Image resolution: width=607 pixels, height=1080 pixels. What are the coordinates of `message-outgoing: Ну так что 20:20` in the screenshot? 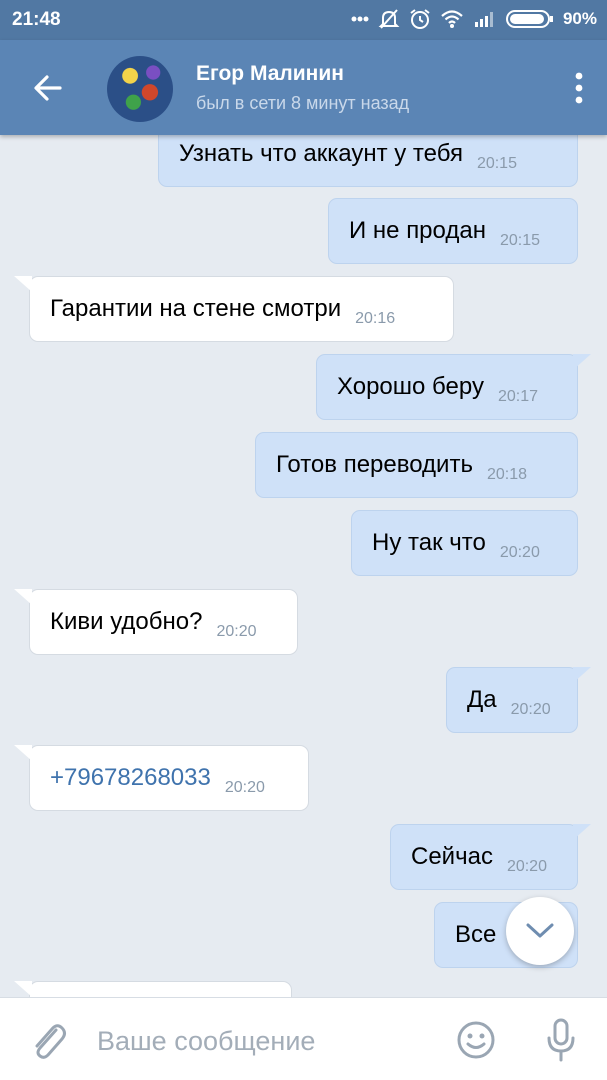 It's located at (464, 543).